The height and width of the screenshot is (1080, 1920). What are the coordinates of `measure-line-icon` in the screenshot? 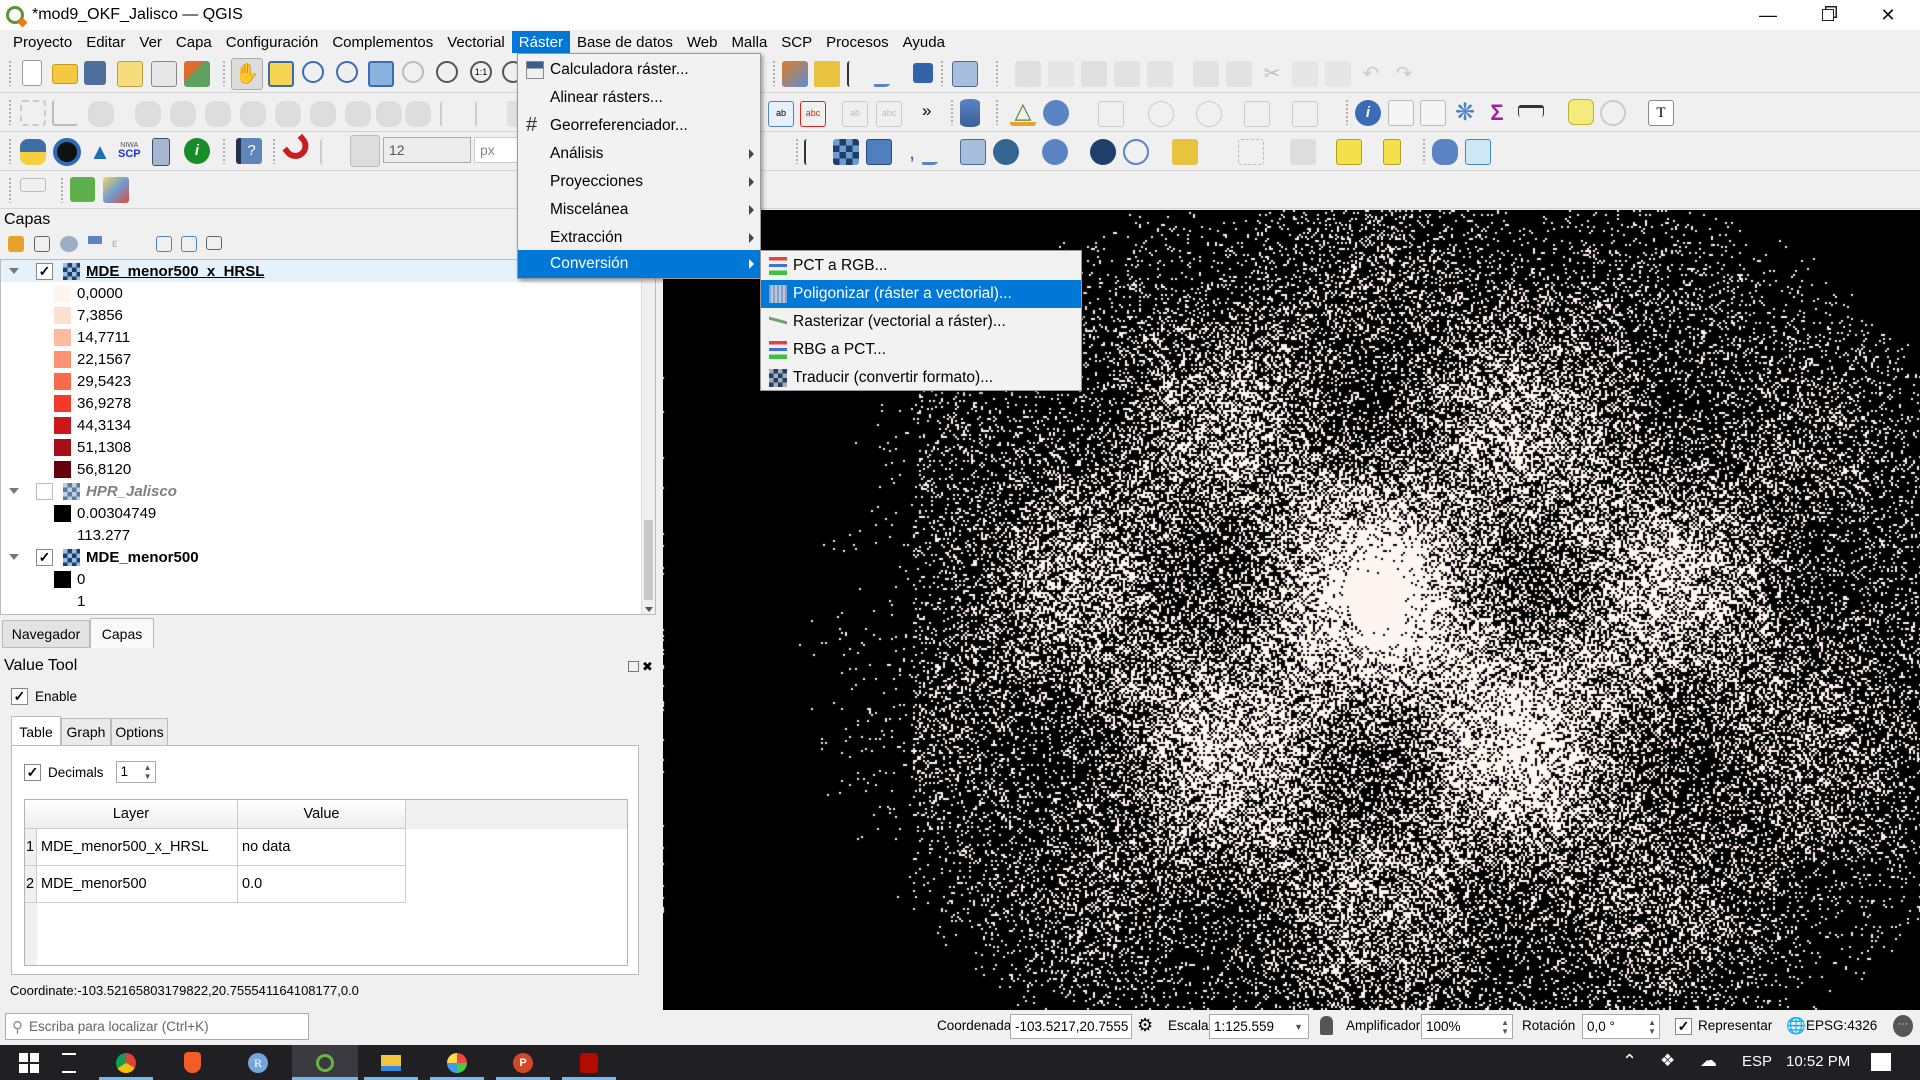 It's located at (1531, 111).